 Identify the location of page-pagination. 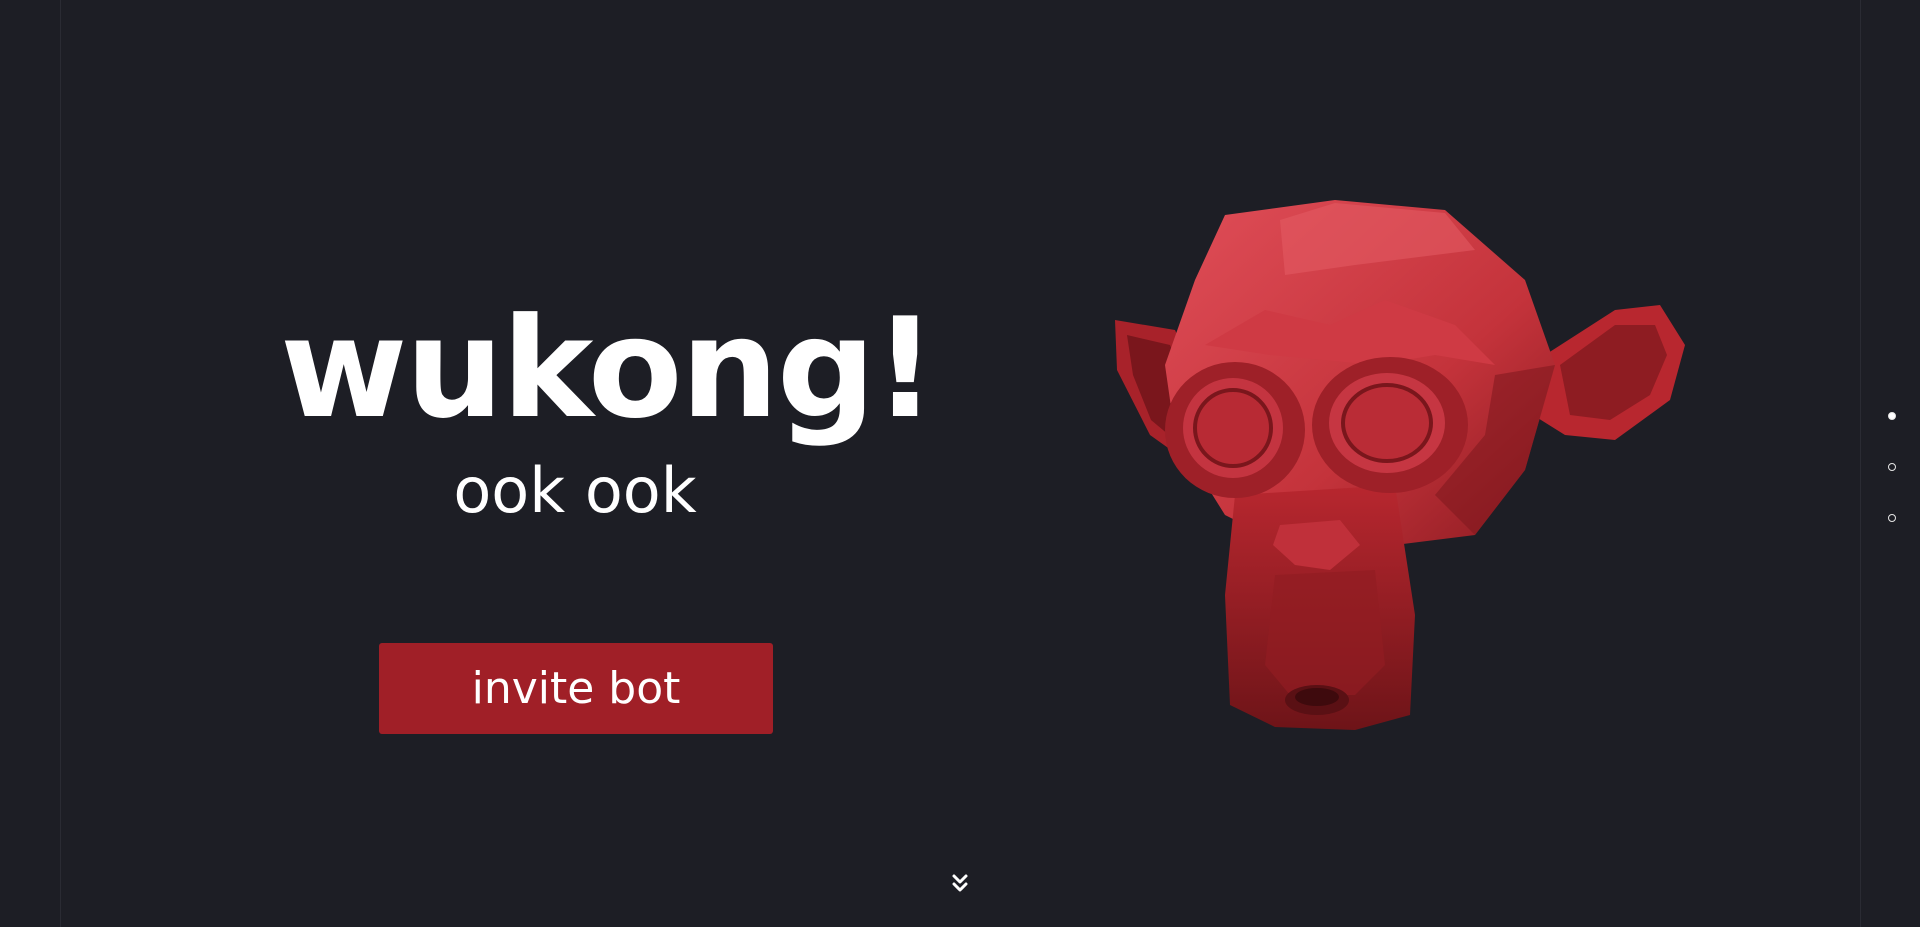
(1892, 488).